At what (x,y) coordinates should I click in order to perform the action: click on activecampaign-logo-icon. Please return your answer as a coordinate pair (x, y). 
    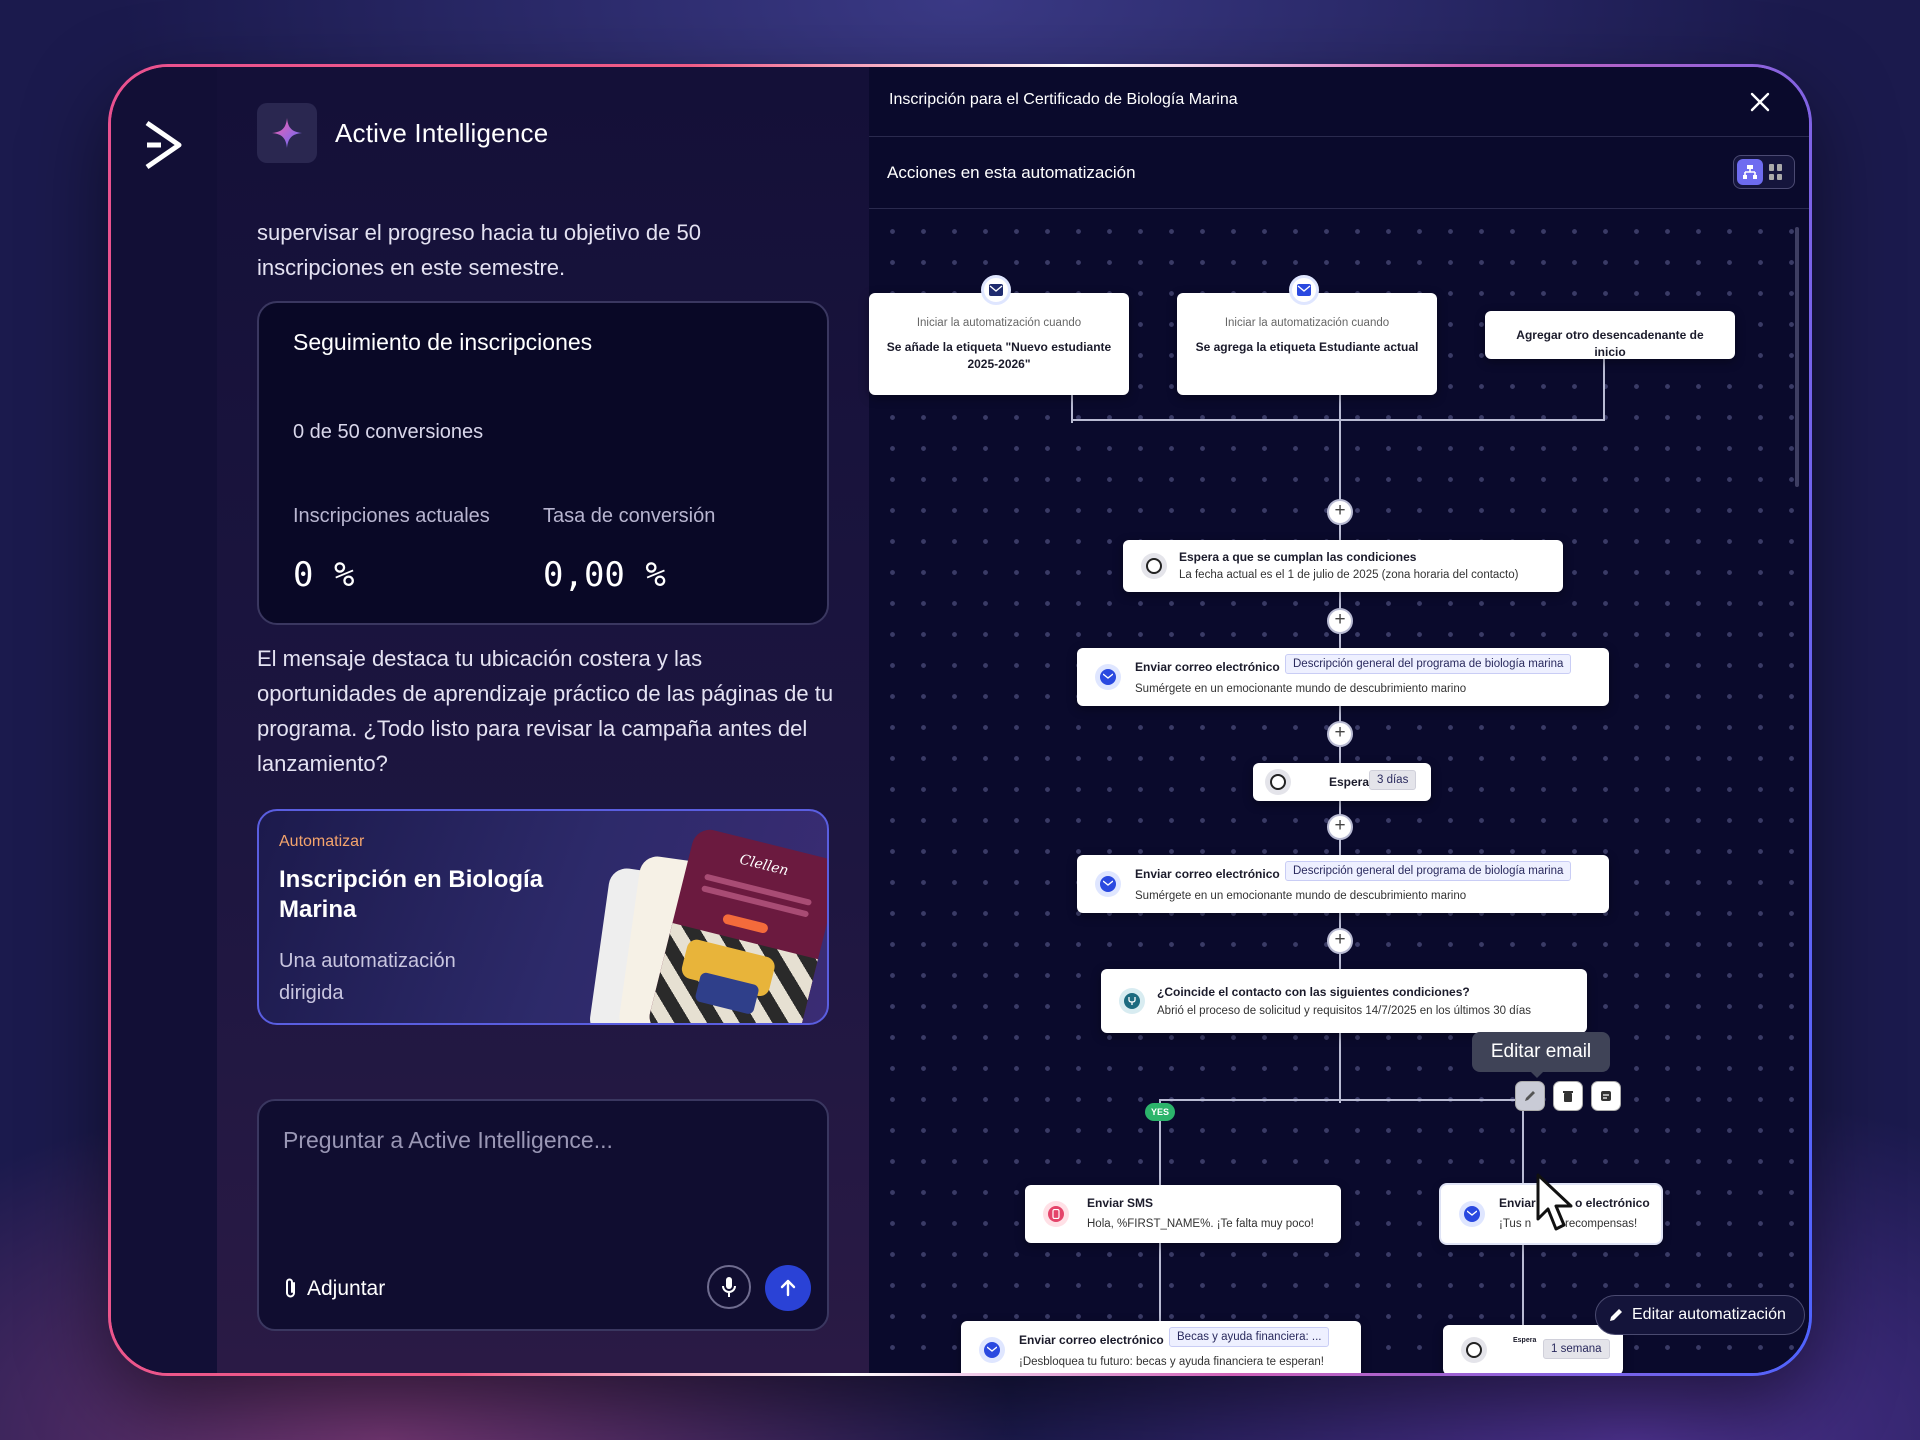
    Looking at the image, I should click on (163, 145).